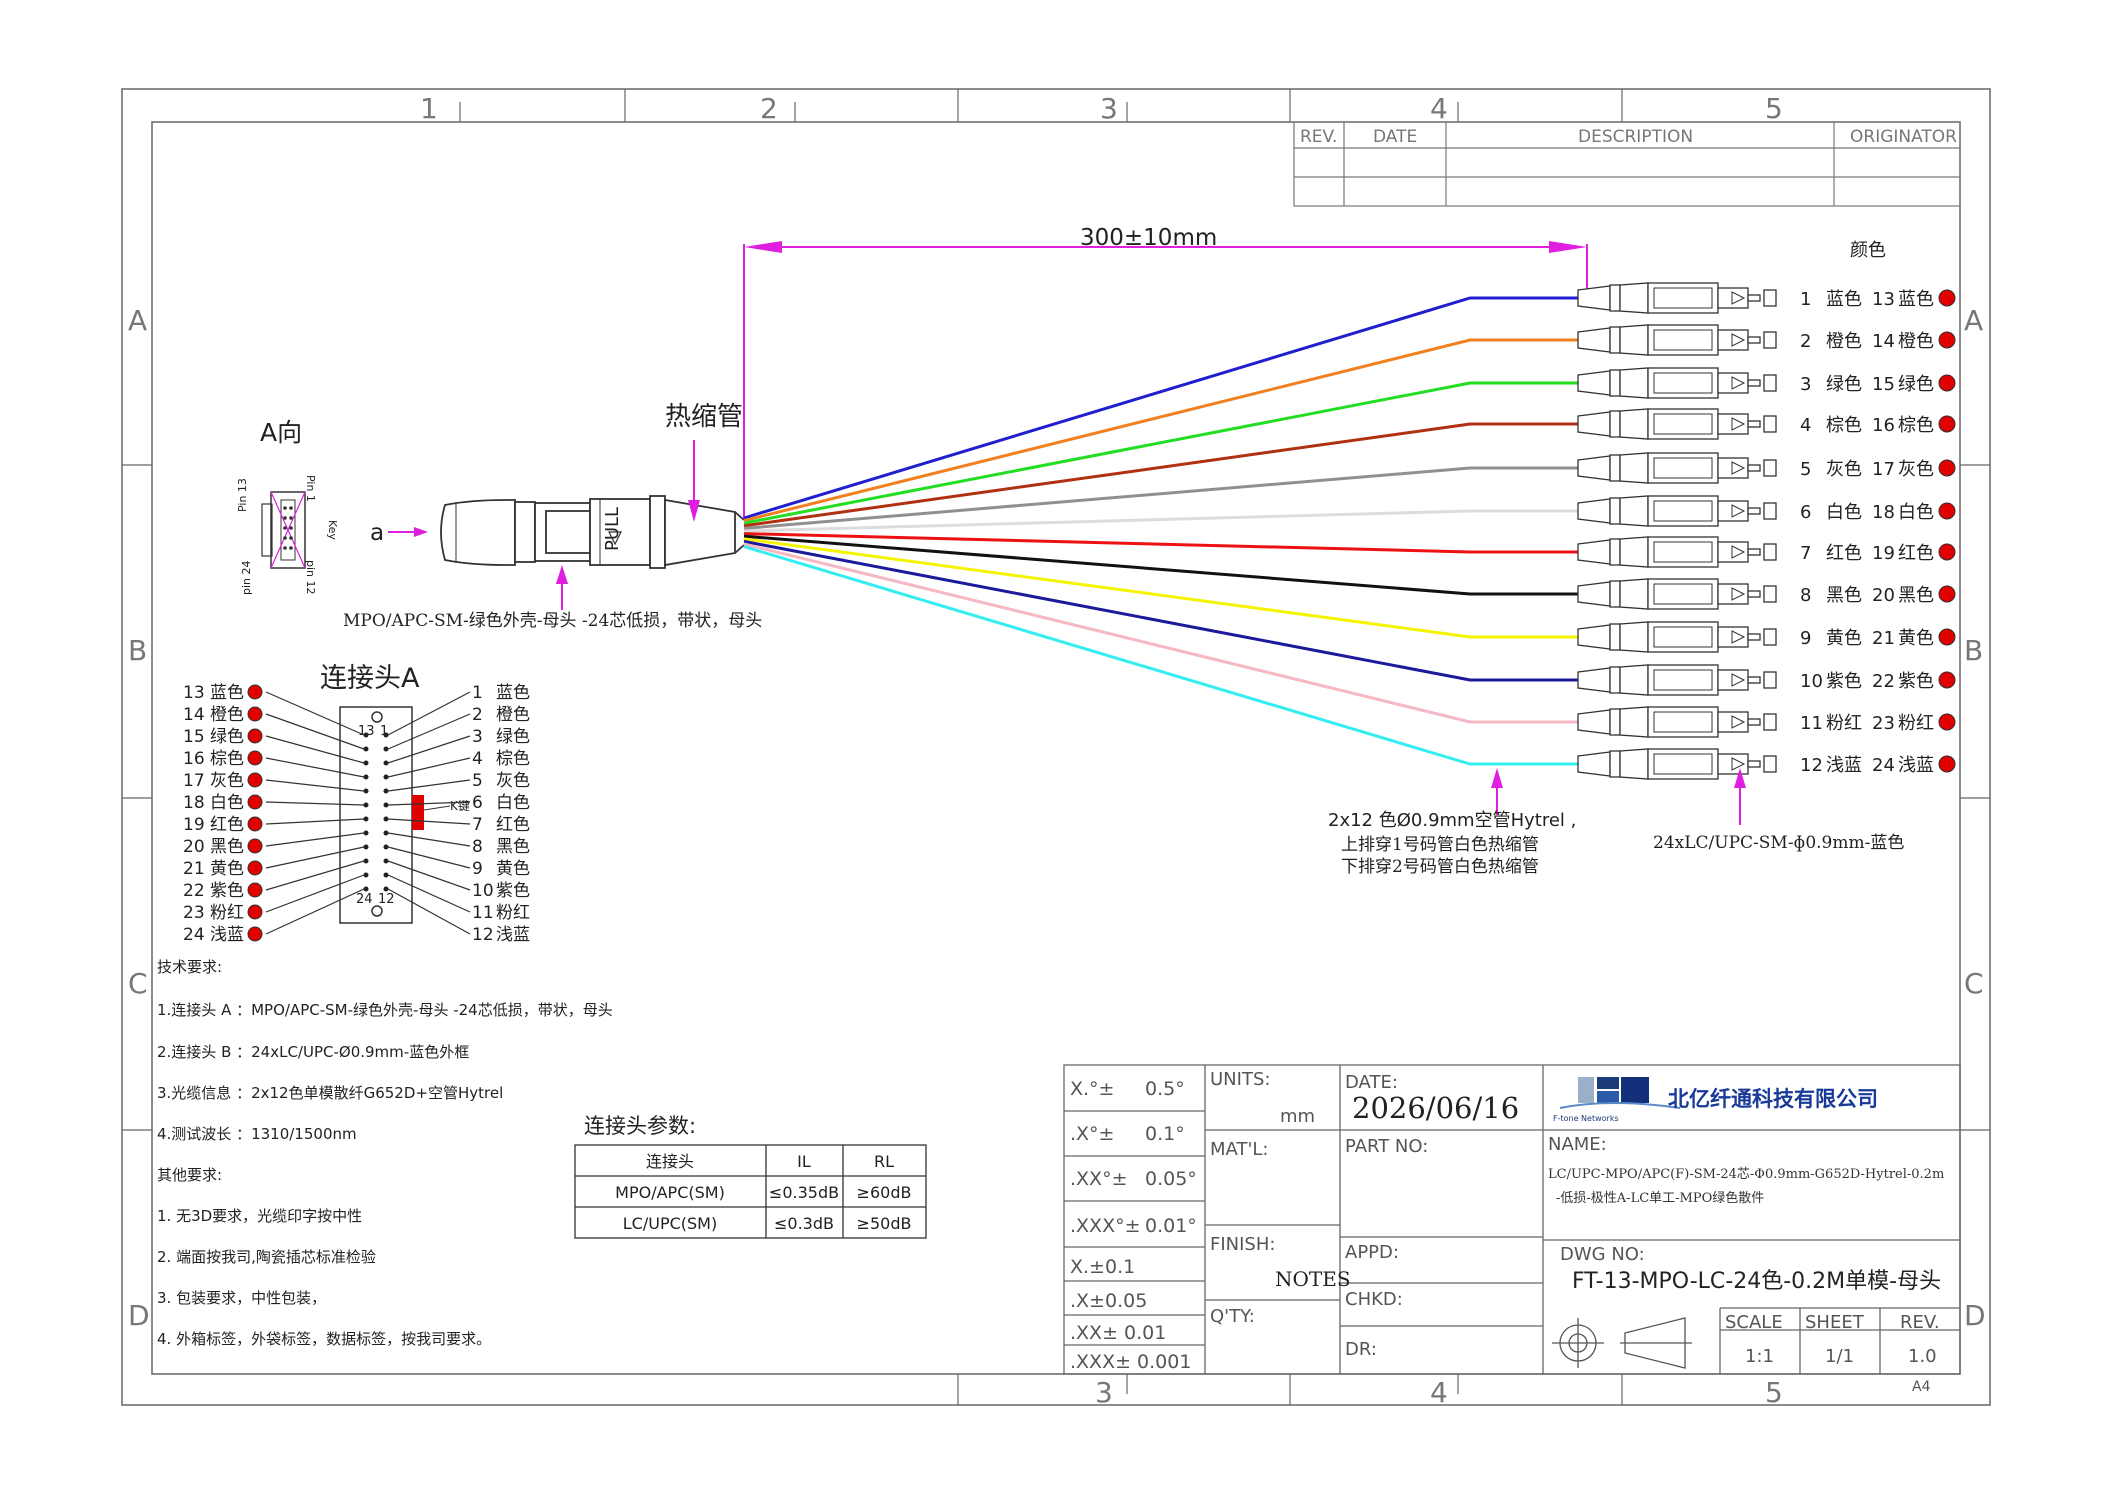  What do you see at coordinates (242, 495) in the screenshot?
I see `pin13-label: Pin 13` at bounding box center [242, 495].